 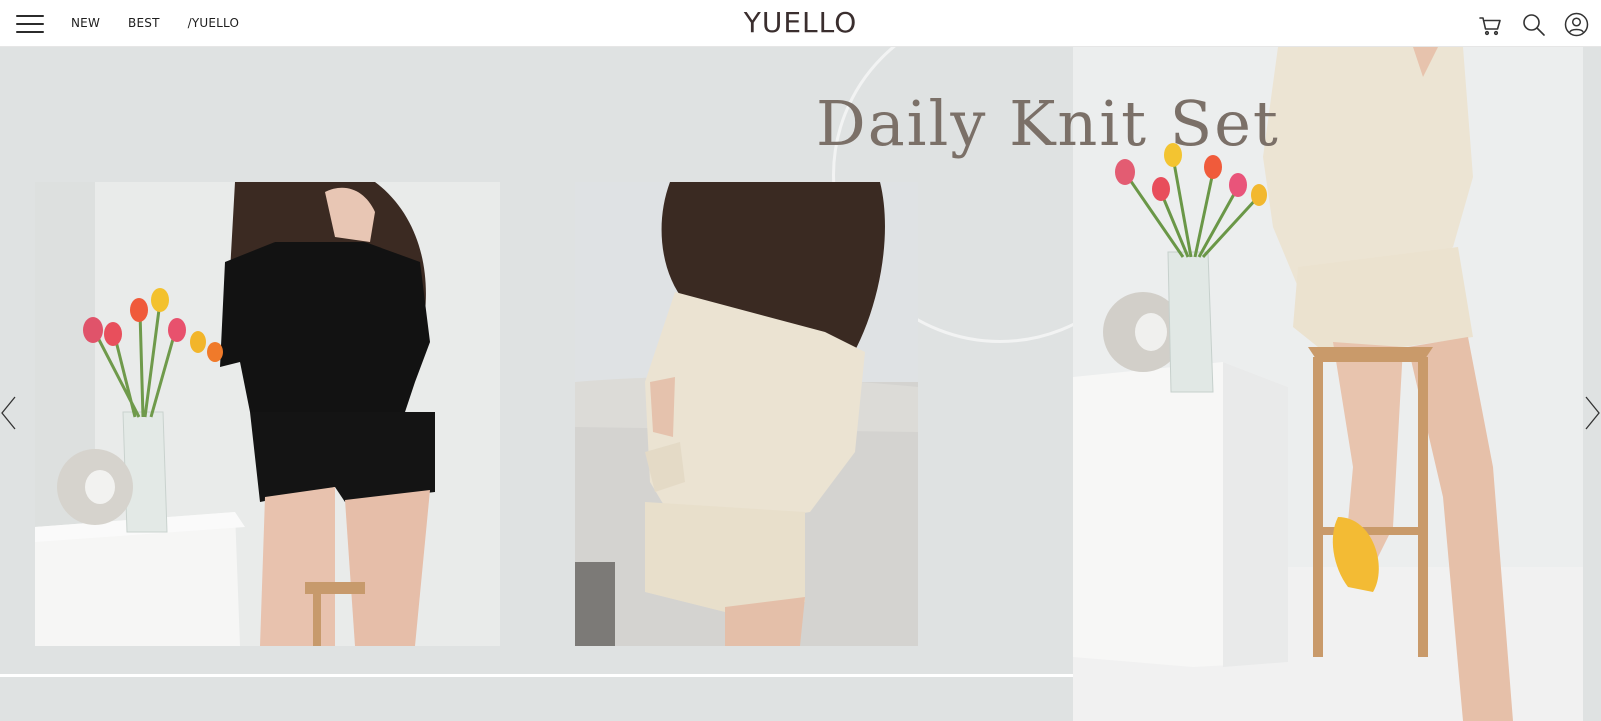 I want to click on nav-yuello-link: /YUELLO, so click(x=214, y=23).